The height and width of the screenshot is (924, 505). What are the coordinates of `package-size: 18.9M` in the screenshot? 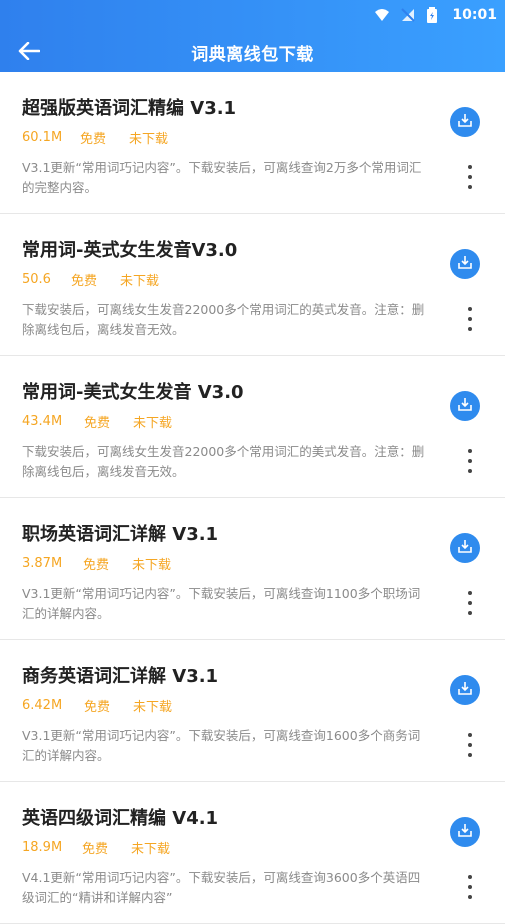 It's located at (42, 847).